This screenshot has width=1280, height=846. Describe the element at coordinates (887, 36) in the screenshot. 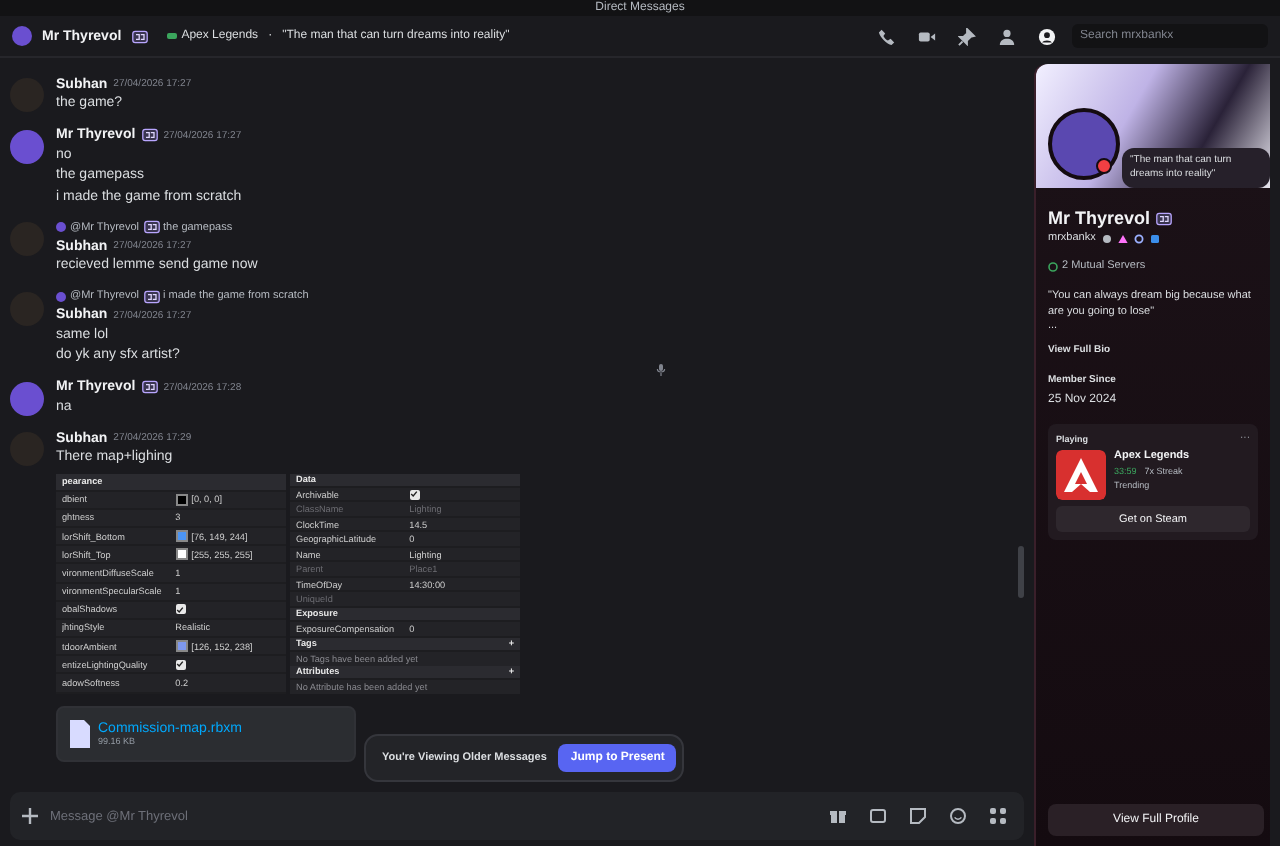

I see `phone-icon` at that location.